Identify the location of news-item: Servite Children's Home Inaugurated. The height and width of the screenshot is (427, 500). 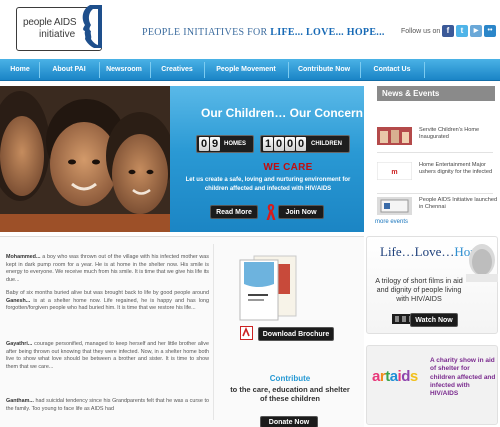
(436, 137).